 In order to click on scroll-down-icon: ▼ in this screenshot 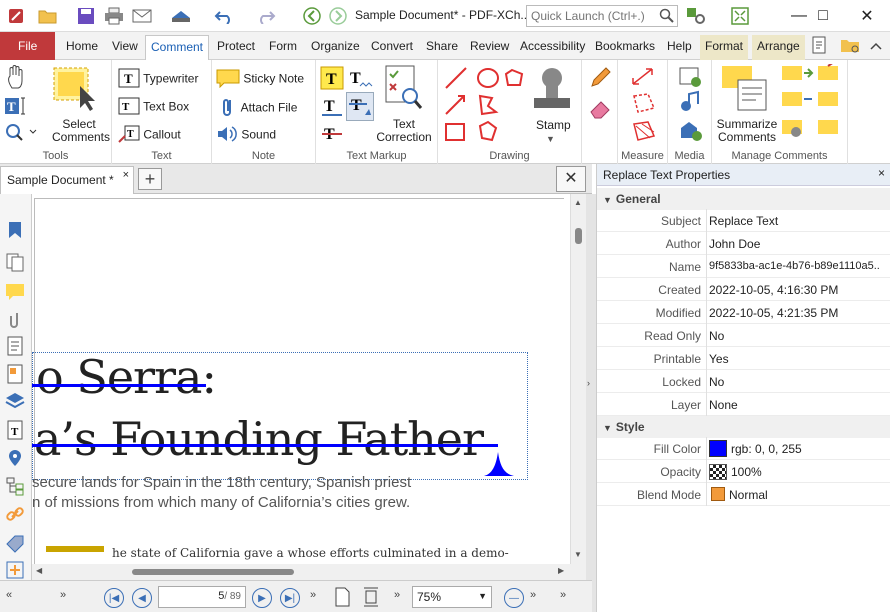, I will do `click(578, 554)`.